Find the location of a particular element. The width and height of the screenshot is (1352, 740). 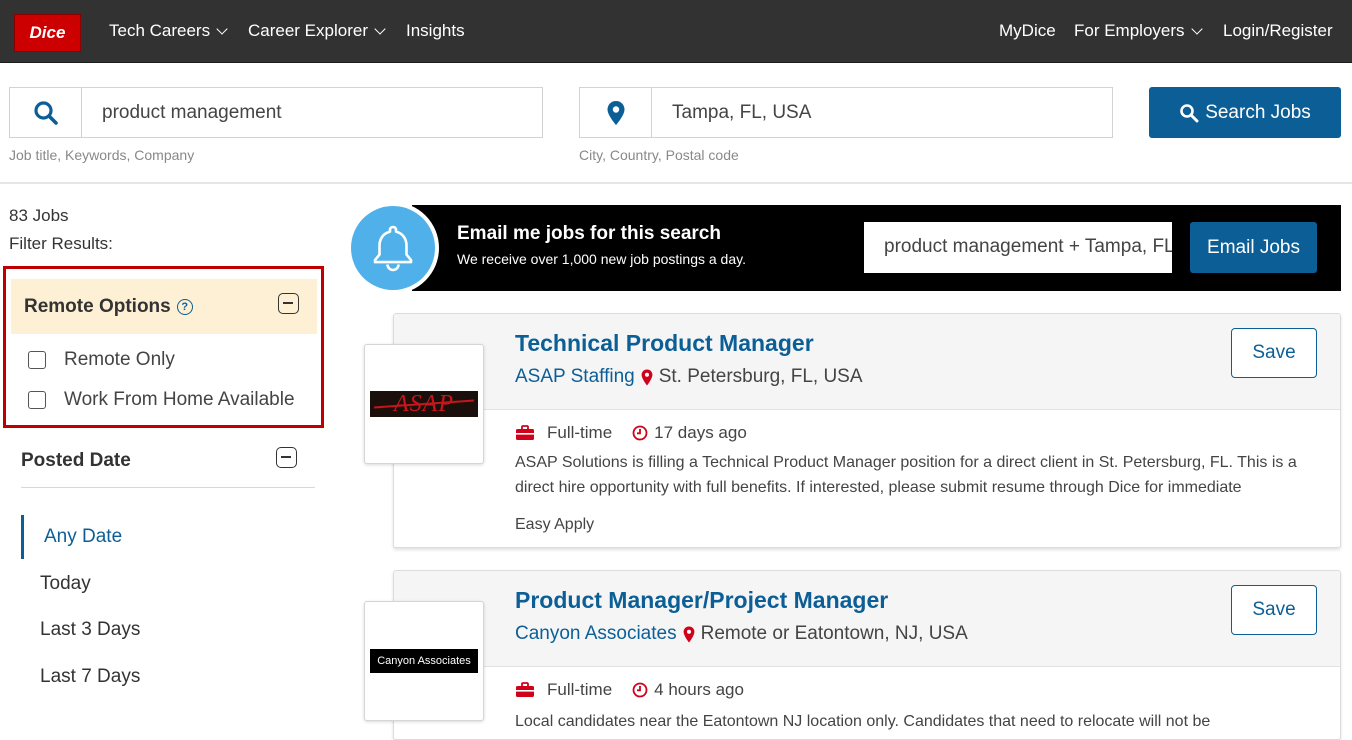

posted-time: 17 days ago is located at coordinates (700, 432).